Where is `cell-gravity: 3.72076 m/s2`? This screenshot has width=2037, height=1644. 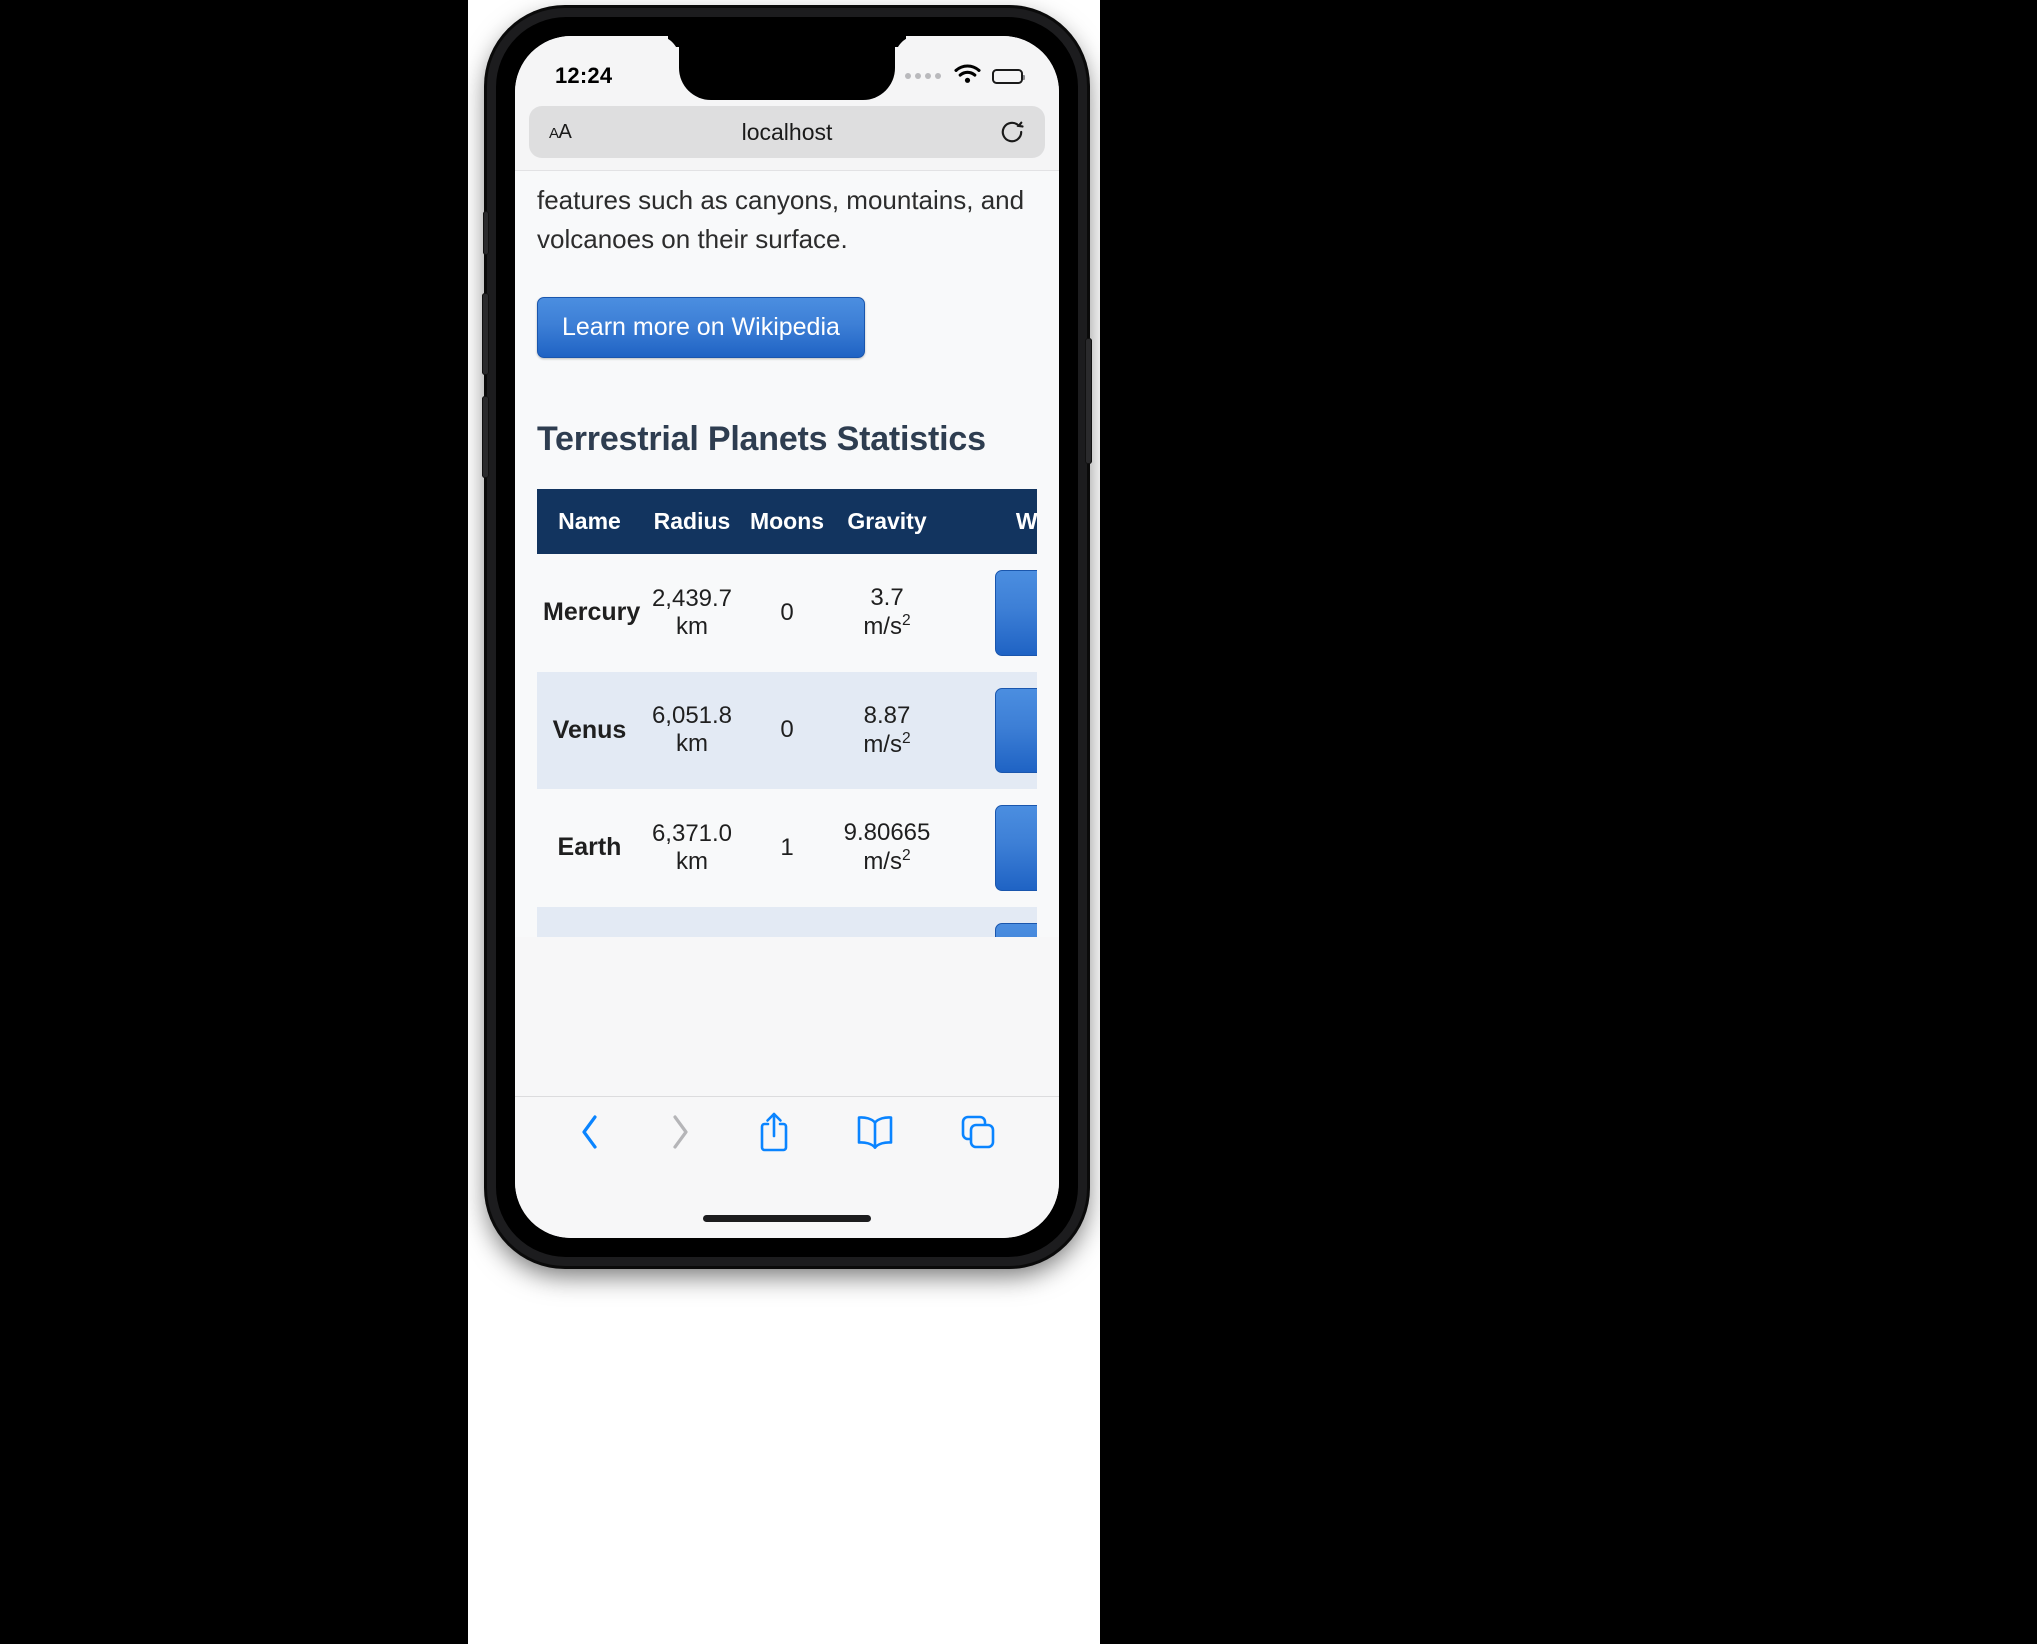
cell-gravity: 3.72076 m/s2 is located at coordinates (887, 922).